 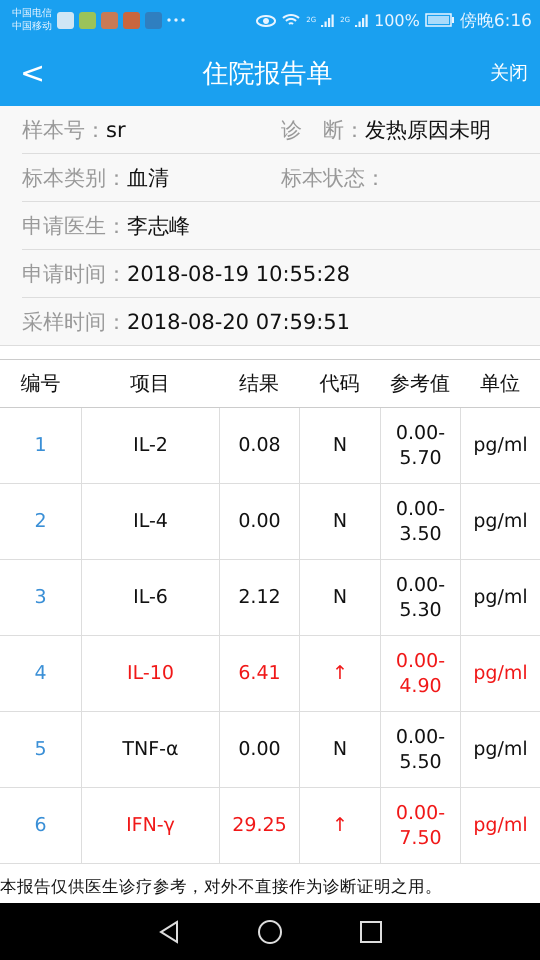 What do you see at coordinates (267, 74) in the screenshot?
I see `page-title: 住院报告单` at bounding box center [267, 74].